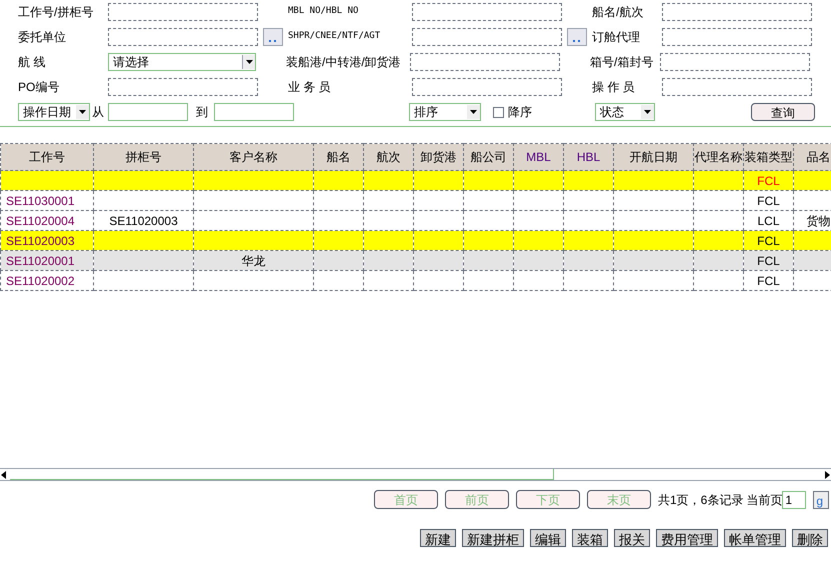  I want to click on action-button: 删除, so click(810, 538).